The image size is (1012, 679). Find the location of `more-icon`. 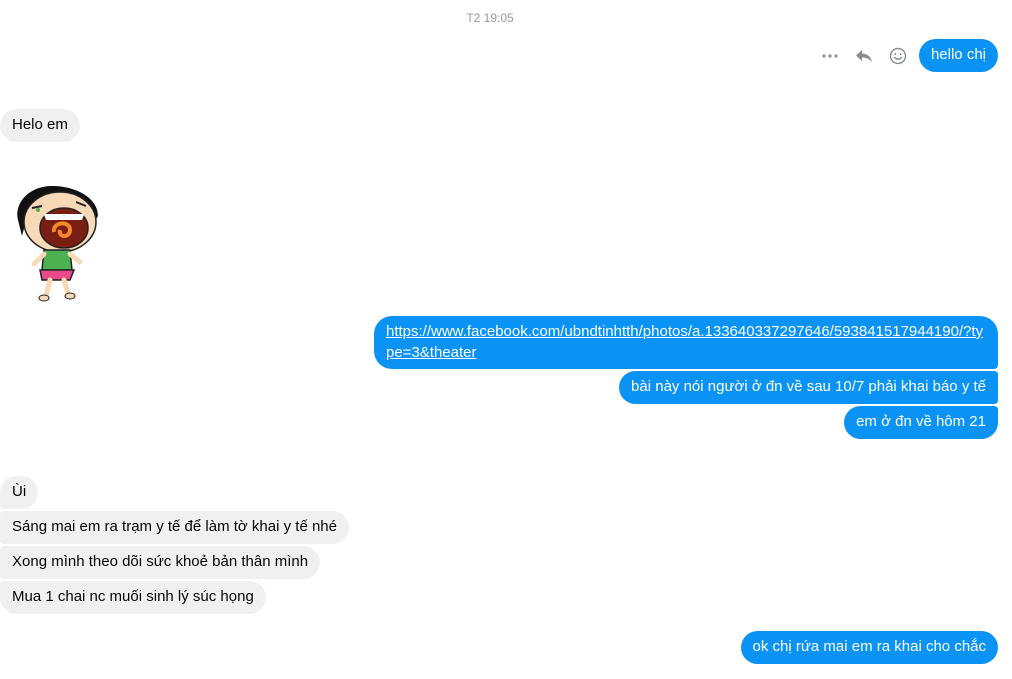

more-icon is located at coordinates (830, 56).